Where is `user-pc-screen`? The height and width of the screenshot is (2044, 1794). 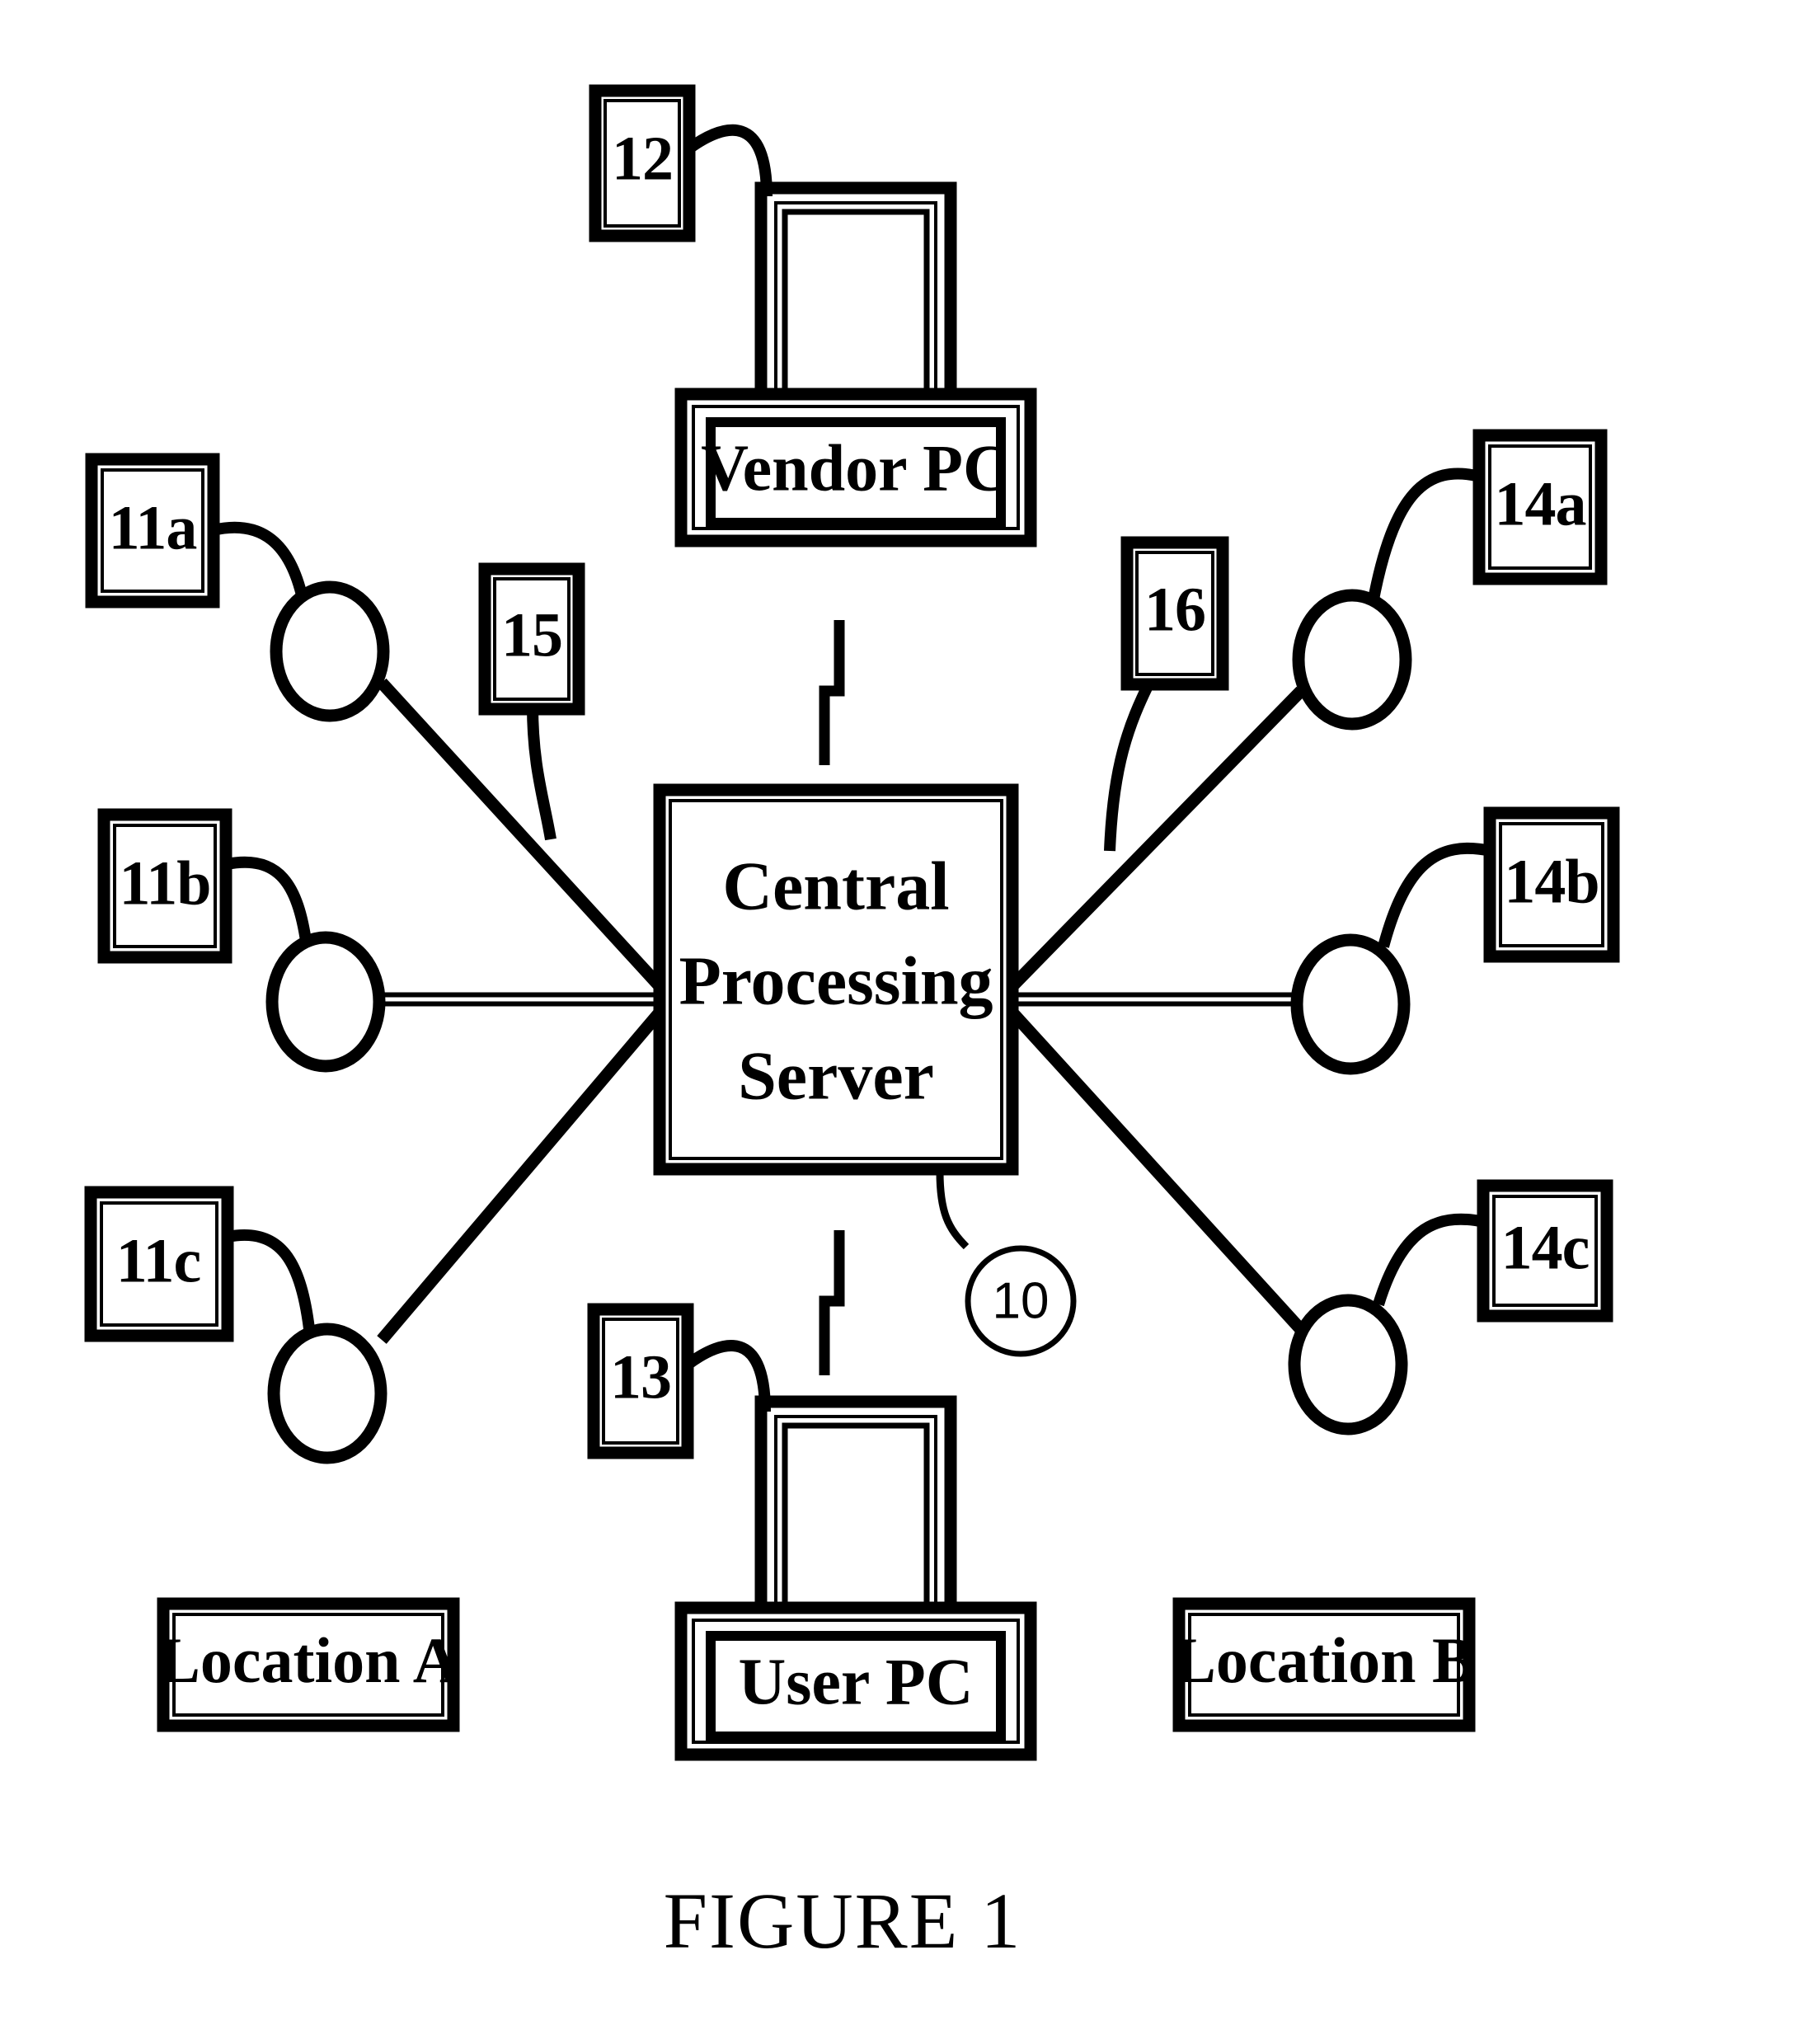 user-pc-screen is located at coordinates (856, 1521).